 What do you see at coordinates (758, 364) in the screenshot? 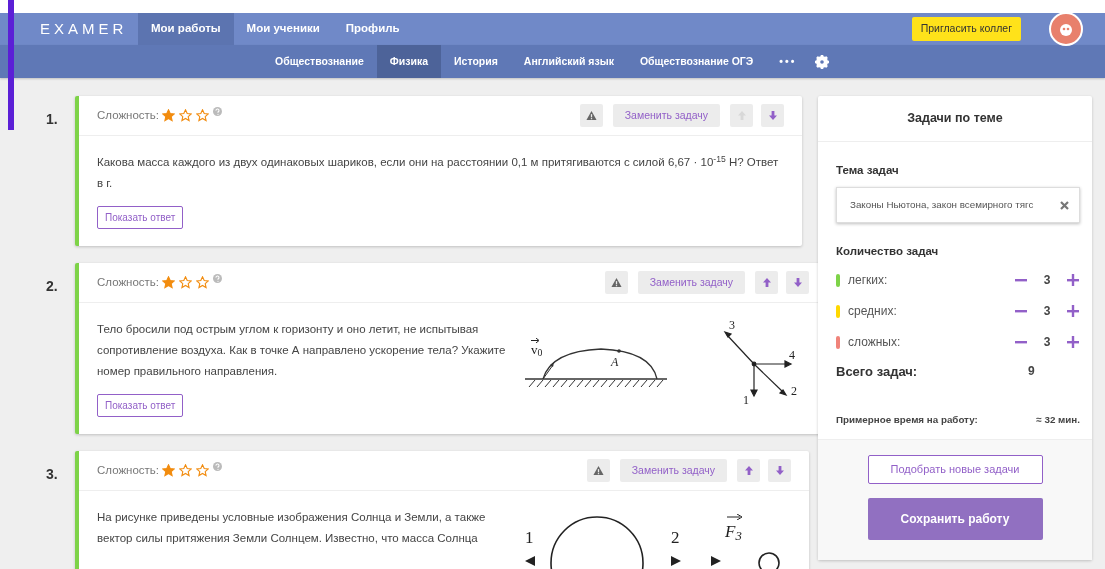
I see `vectors-drawing` at bounding box center [758, 364].